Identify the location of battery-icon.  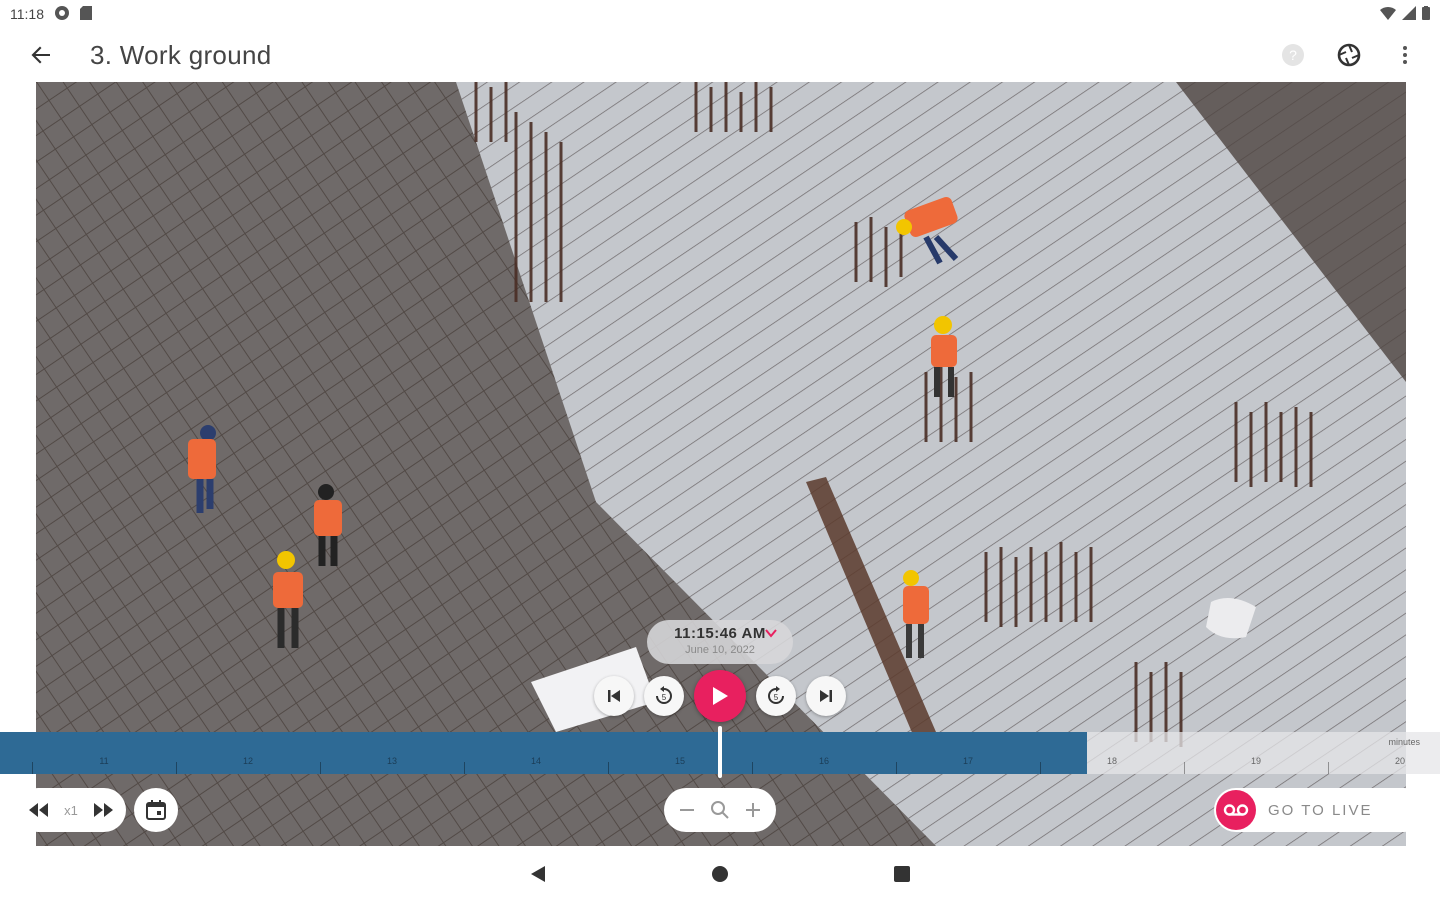
(1426, 14).